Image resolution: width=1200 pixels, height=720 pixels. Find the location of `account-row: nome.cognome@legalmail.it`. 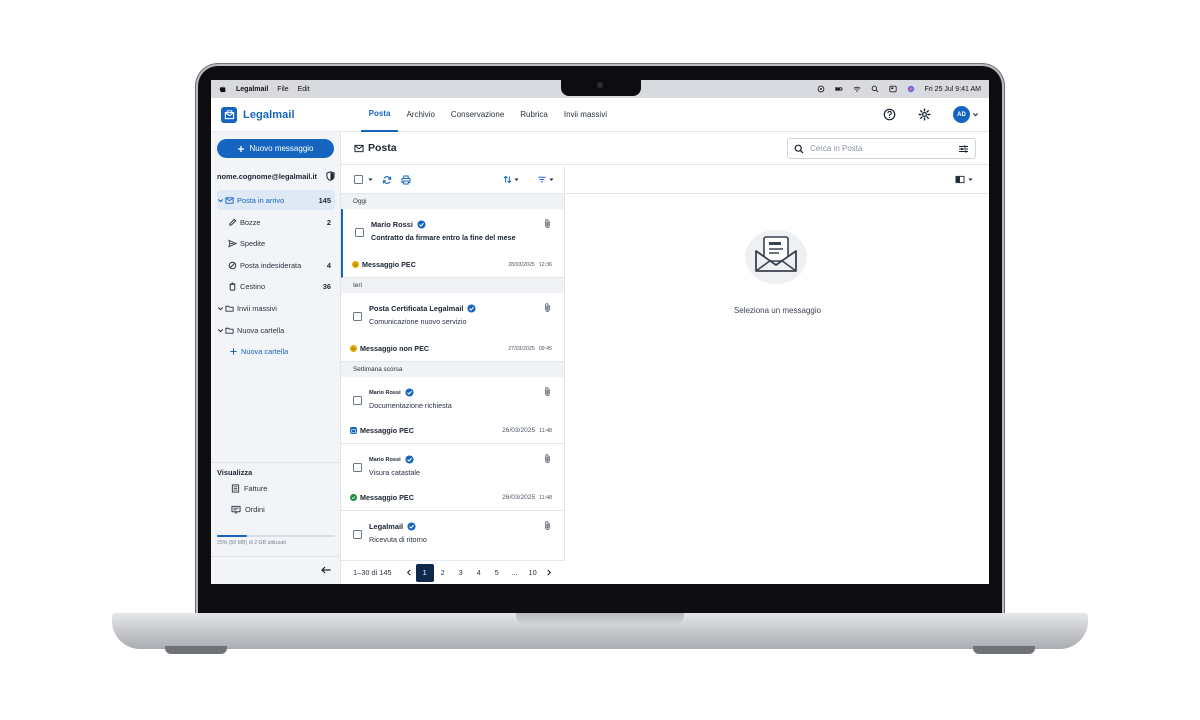

account-row: nome.cognome@legalmail.it is located at coordinates (276, 176).